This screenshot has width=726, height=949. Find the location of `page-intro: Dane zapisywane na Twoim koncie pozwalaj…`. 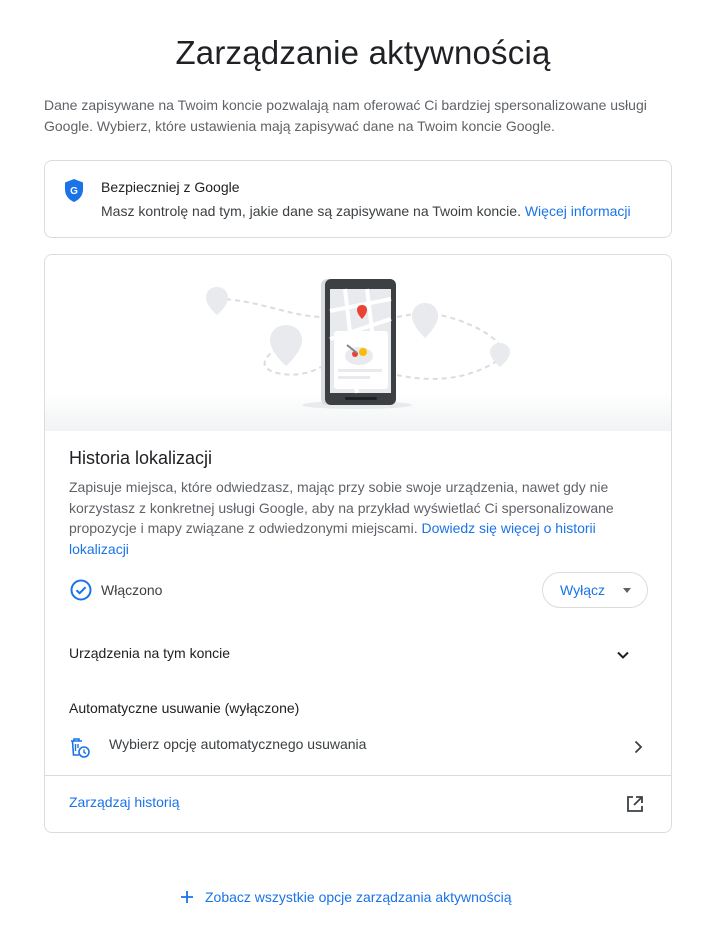

page-intro: Dane zapisywane na Twoim koncie pozwalaj… is located at coordinates (345, 115).